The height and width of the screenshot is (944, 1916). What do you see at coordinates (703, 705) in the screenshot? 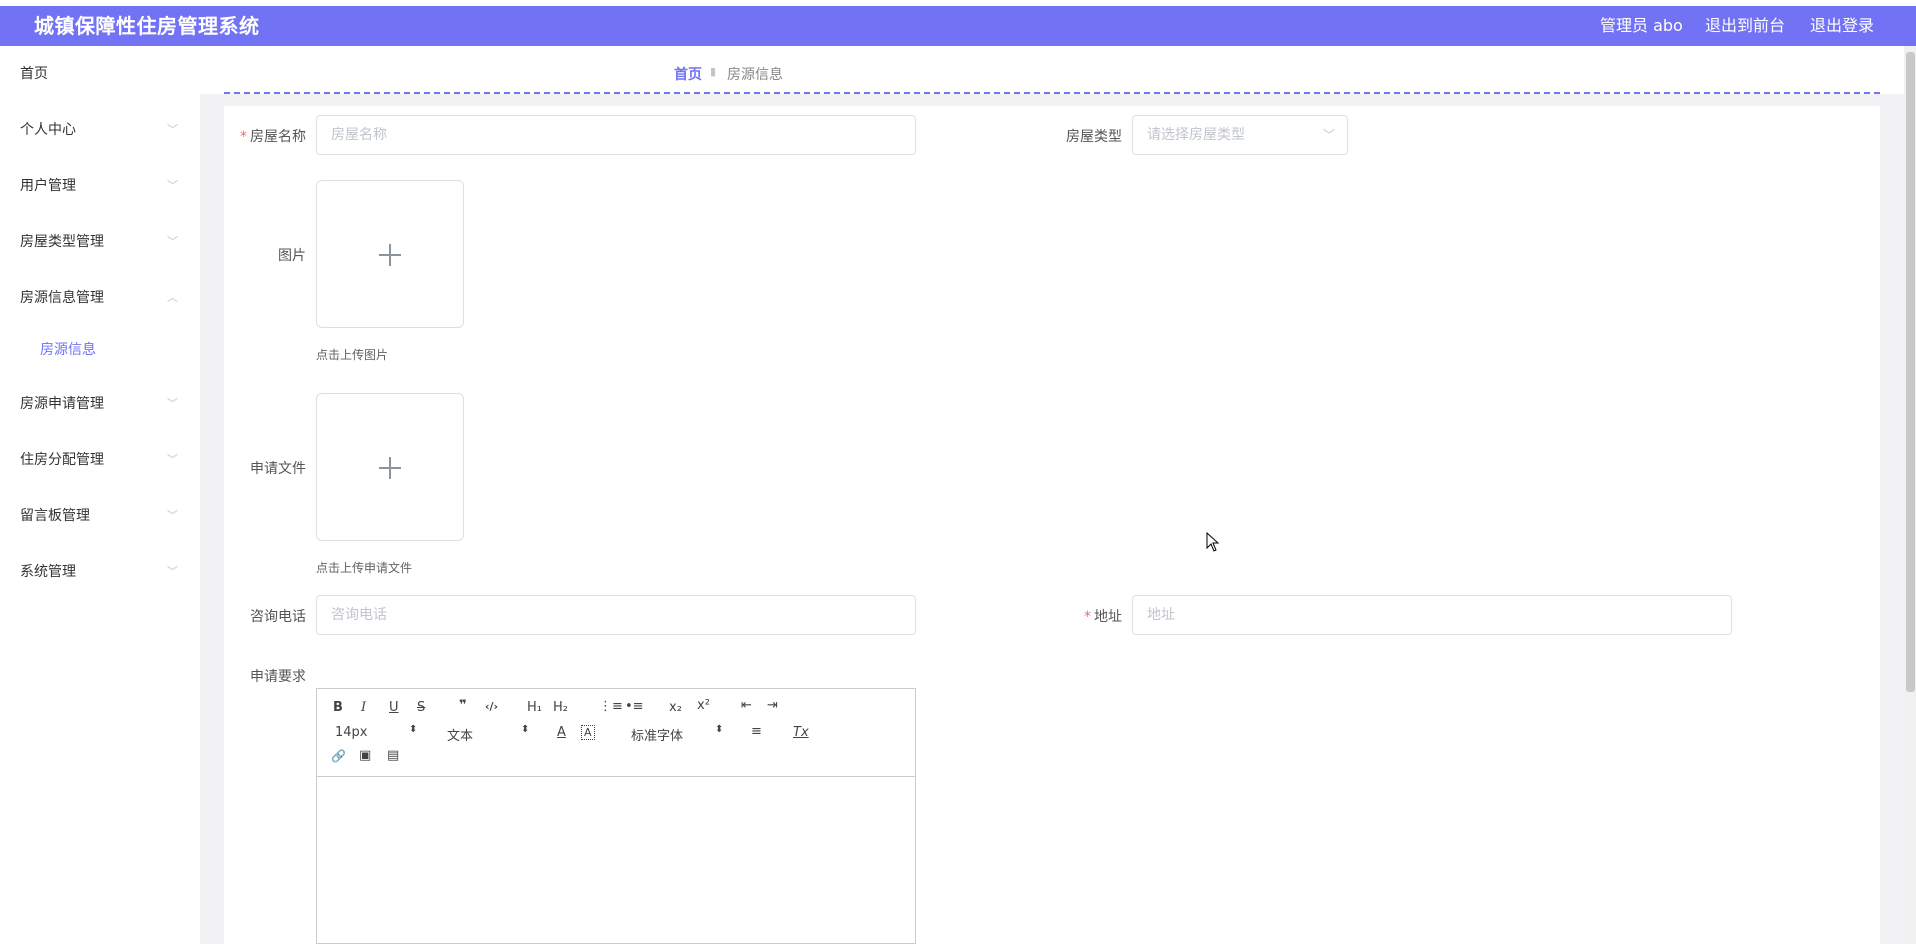
I see `superscript-button: x²` at bounding box center [703, 705].